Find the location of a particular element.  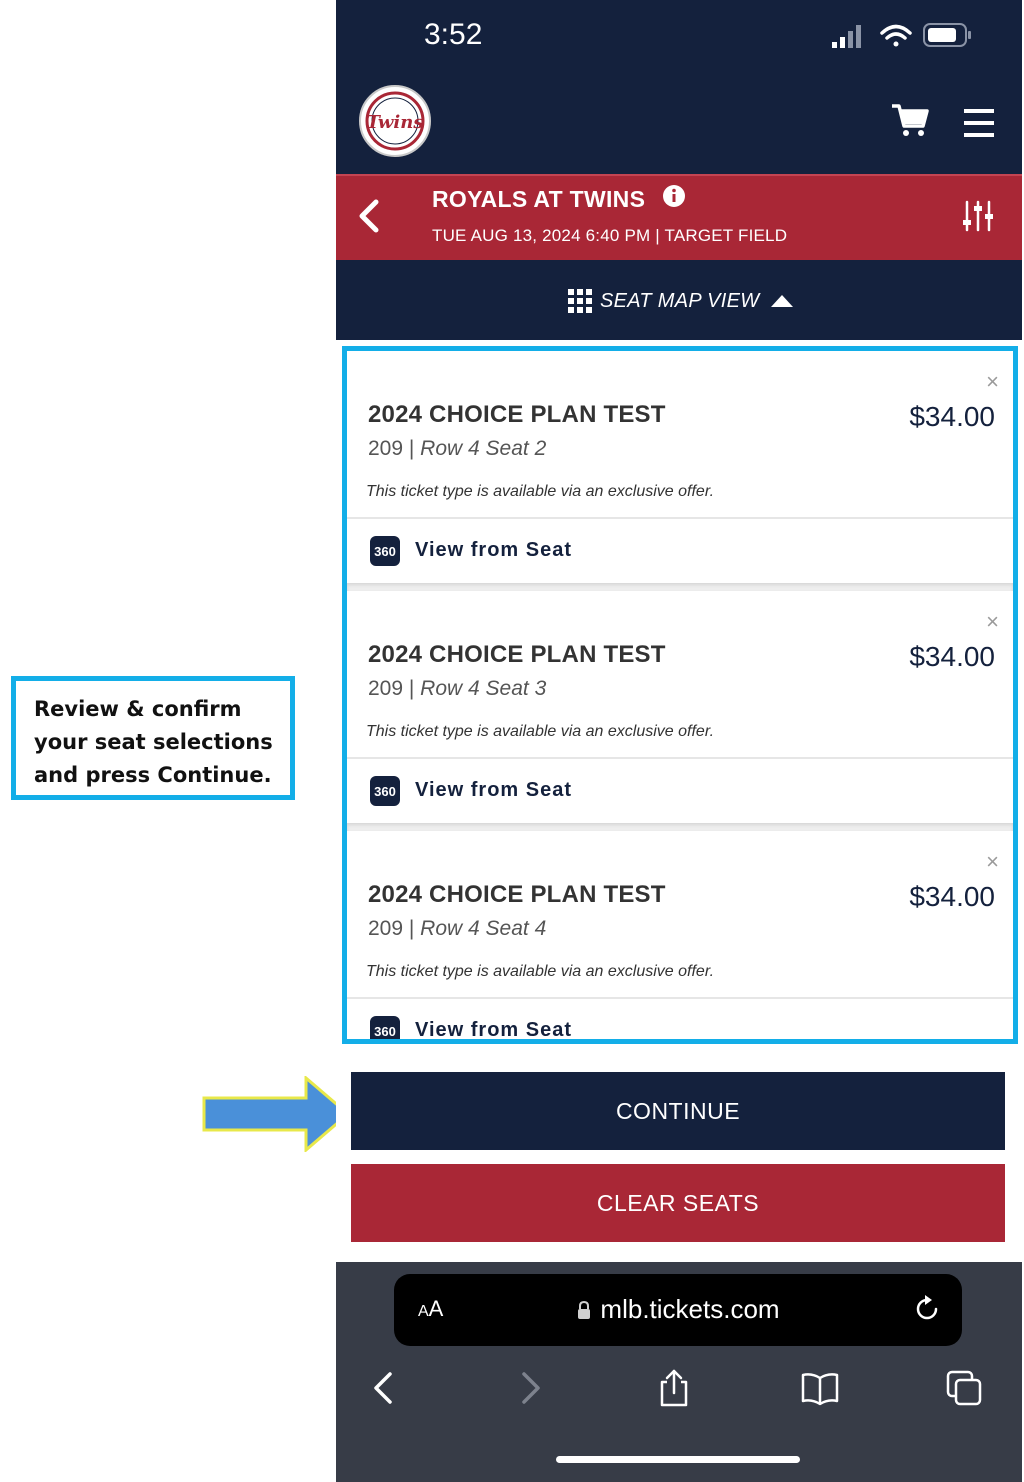

share-icon is located at coordinates (674, 1388).